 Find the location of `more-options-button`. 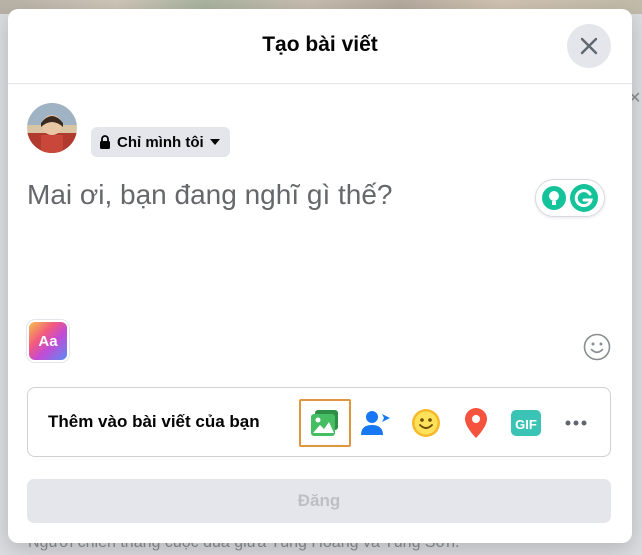

more-options-button is located at coordinates (576, 423).